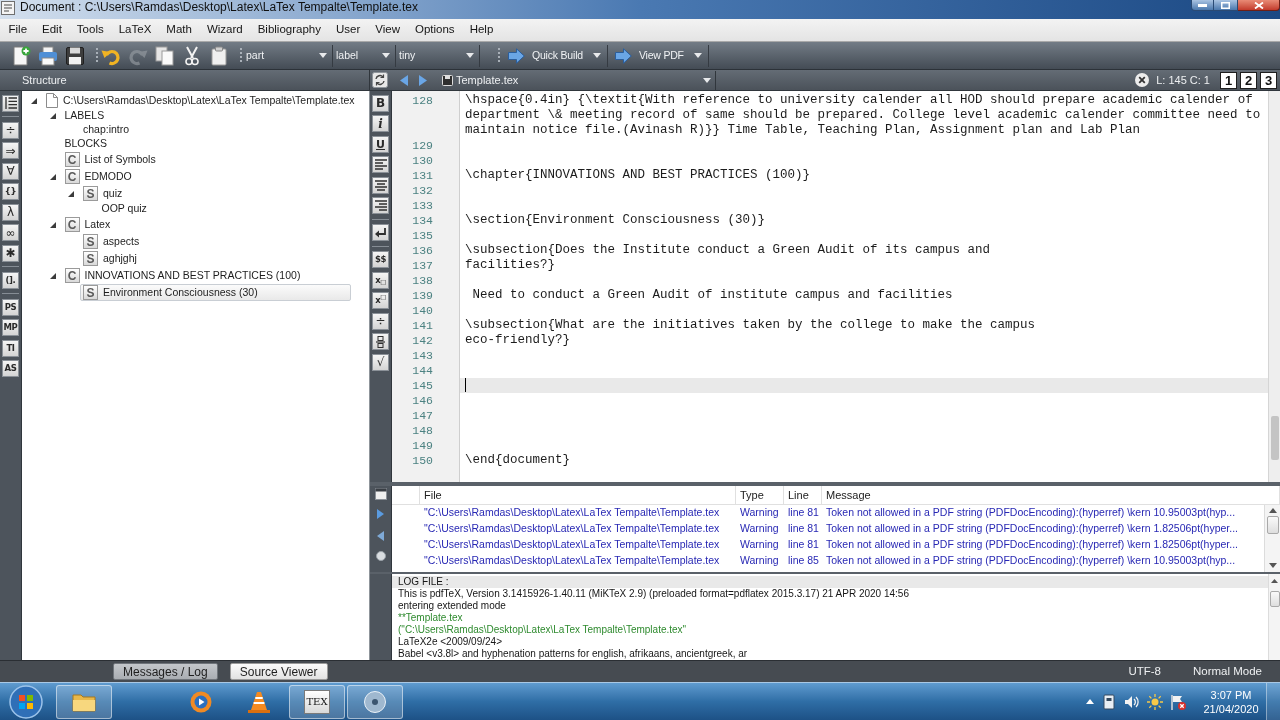 The width and height of the screenshot is (1280, 720). Describe the element at coordinates (90, 30) in the screenshot. I see `menu-item: Tools` at that location.